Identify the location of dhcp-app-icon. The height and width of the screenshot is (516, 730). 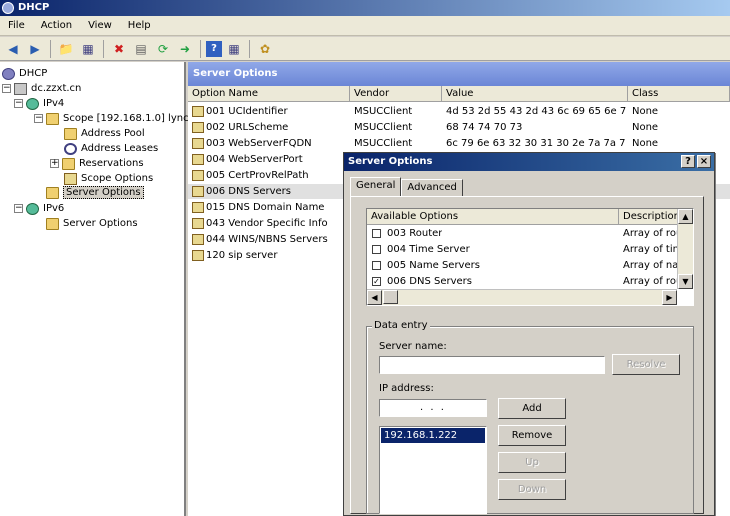
(8, 8).